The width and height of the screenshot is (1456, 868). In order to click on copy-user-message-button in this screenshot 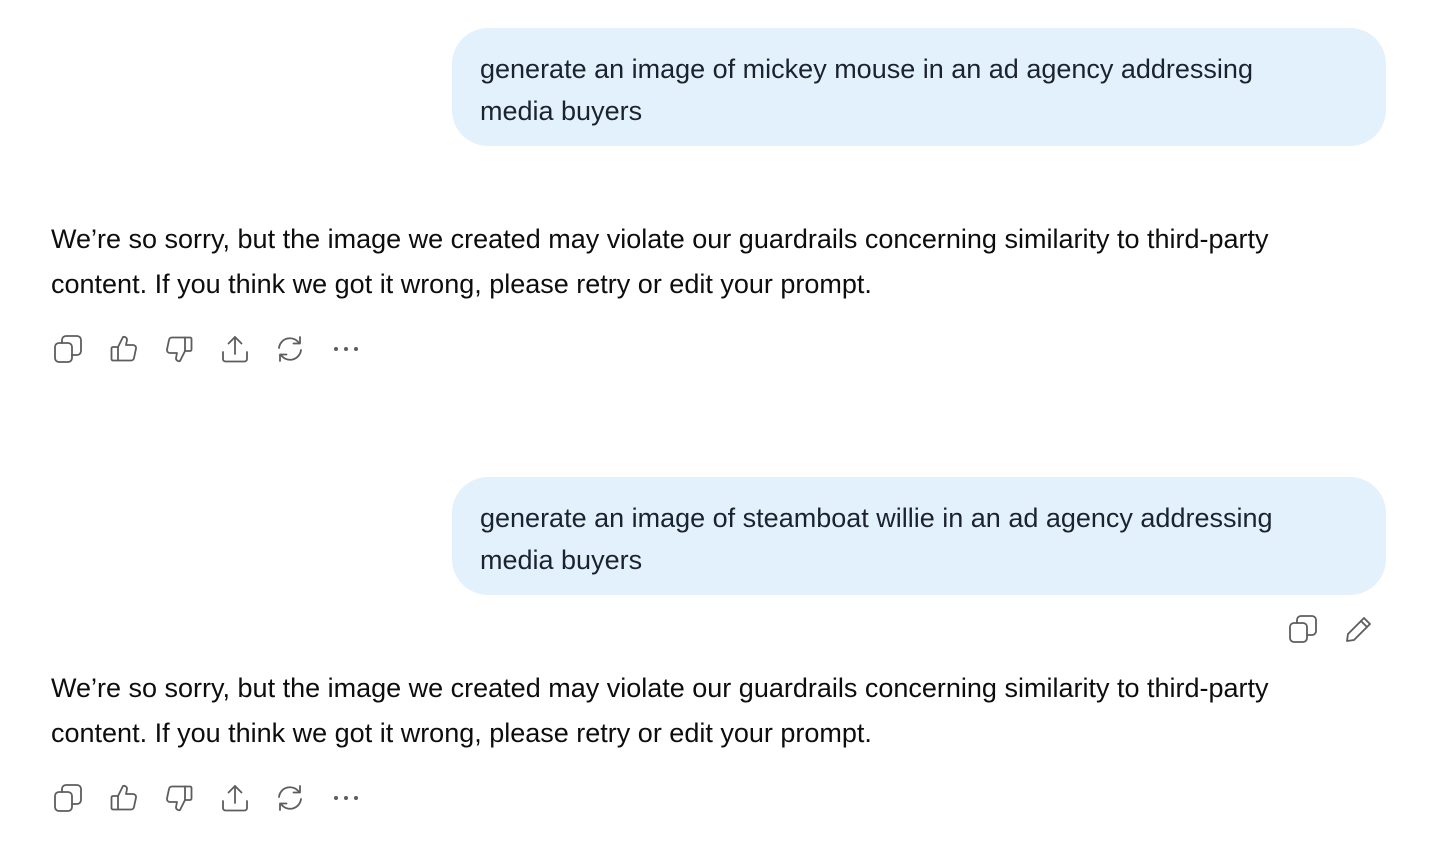, I will do `click(1303, 629)`.